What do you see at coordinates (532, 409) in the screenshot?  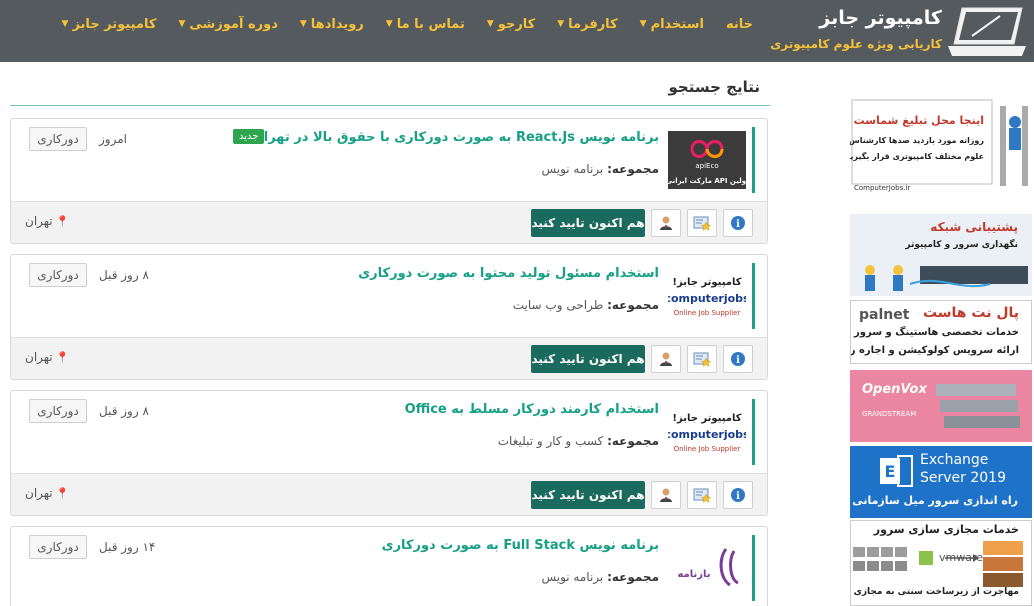 I see `job-title-link: استخدام کارمند دورکار مسلط به Office` at bounding box center [532, 409].